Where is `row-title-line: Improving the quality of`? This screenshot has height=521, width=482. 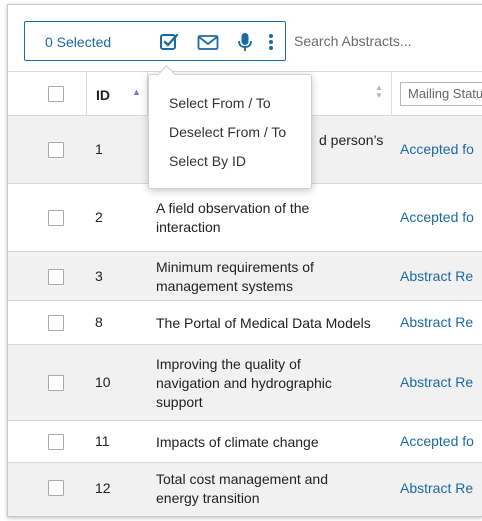 row-title-line: Improving the quality of is located at coordinates (228, 364).